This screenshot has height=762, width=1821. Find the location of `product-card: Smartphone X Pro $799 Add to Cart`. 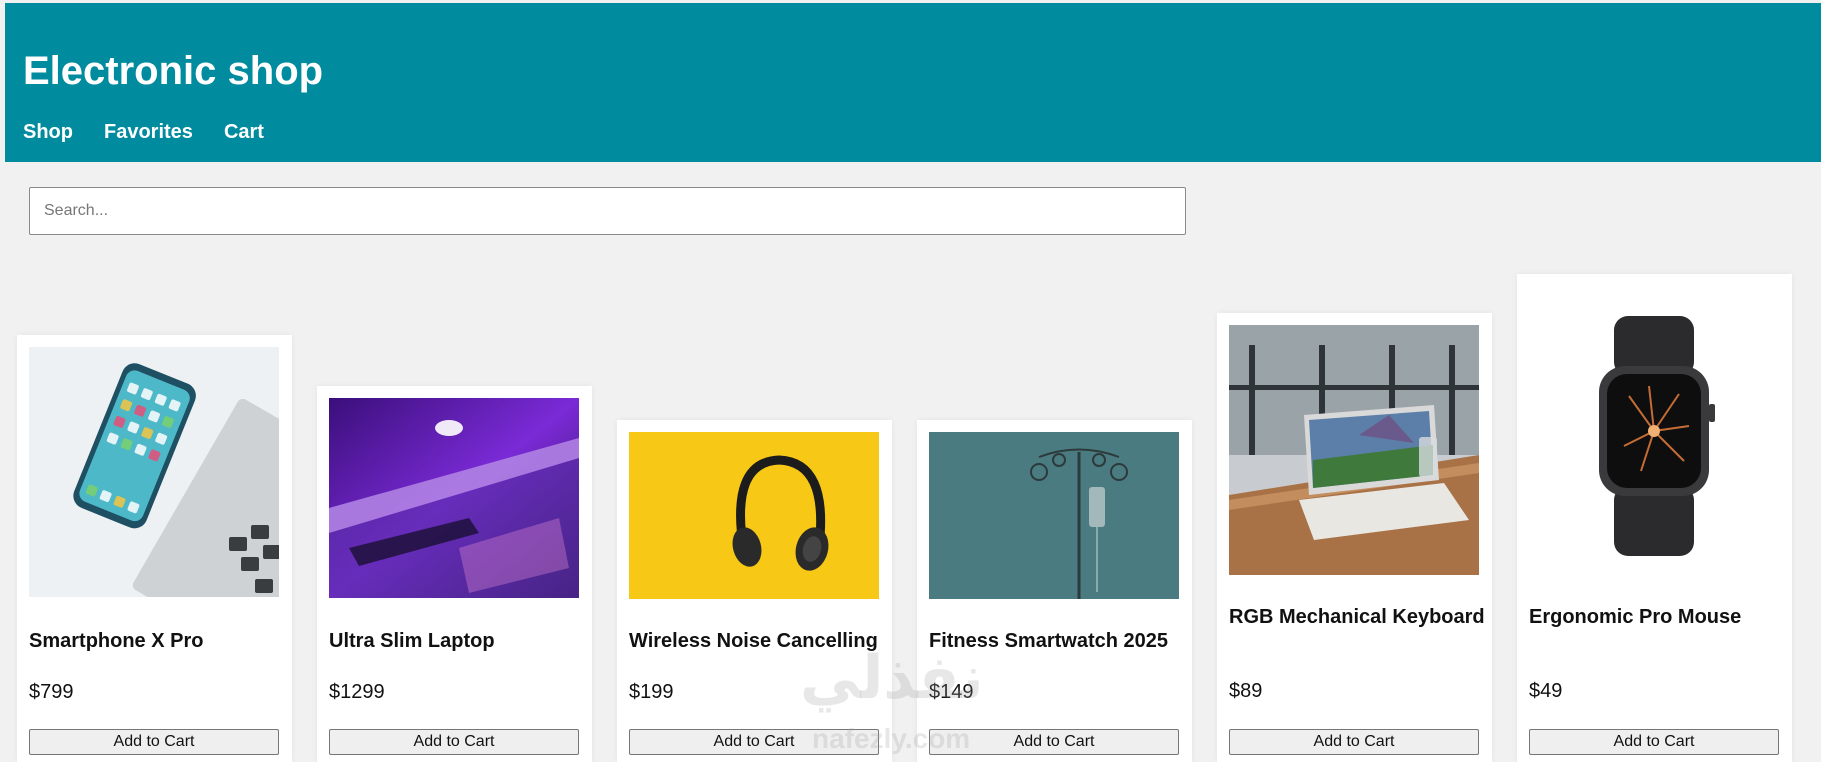

product-card: Smartphone X Pro $799 Add to Cart is located at coordinates (154, 548).